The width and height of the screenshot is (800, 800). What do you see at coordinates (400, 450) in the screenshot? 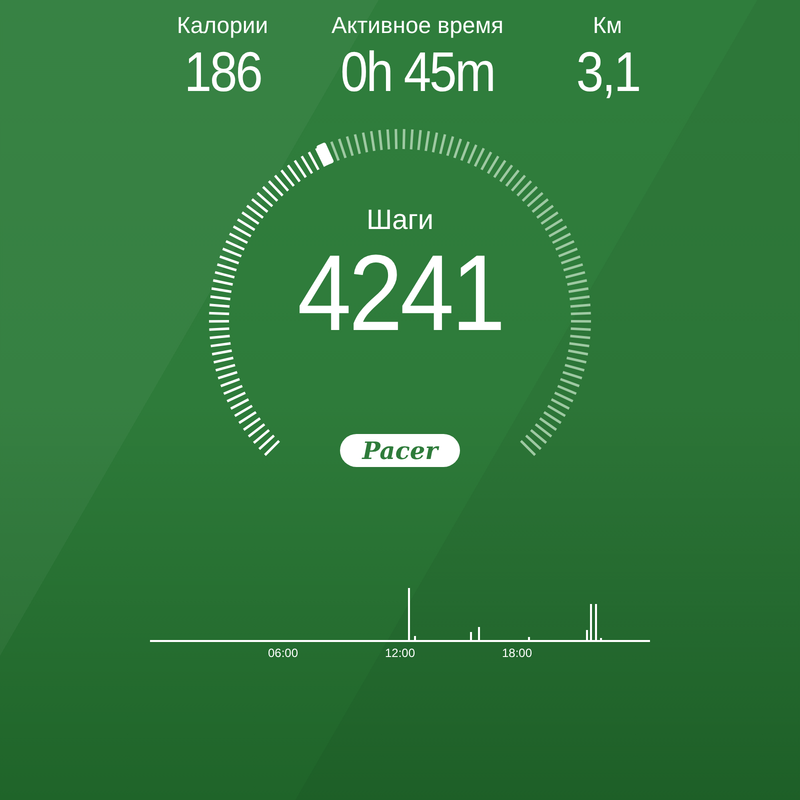
I see `brand-logo: Pacer` at bounding box center [400, 450].